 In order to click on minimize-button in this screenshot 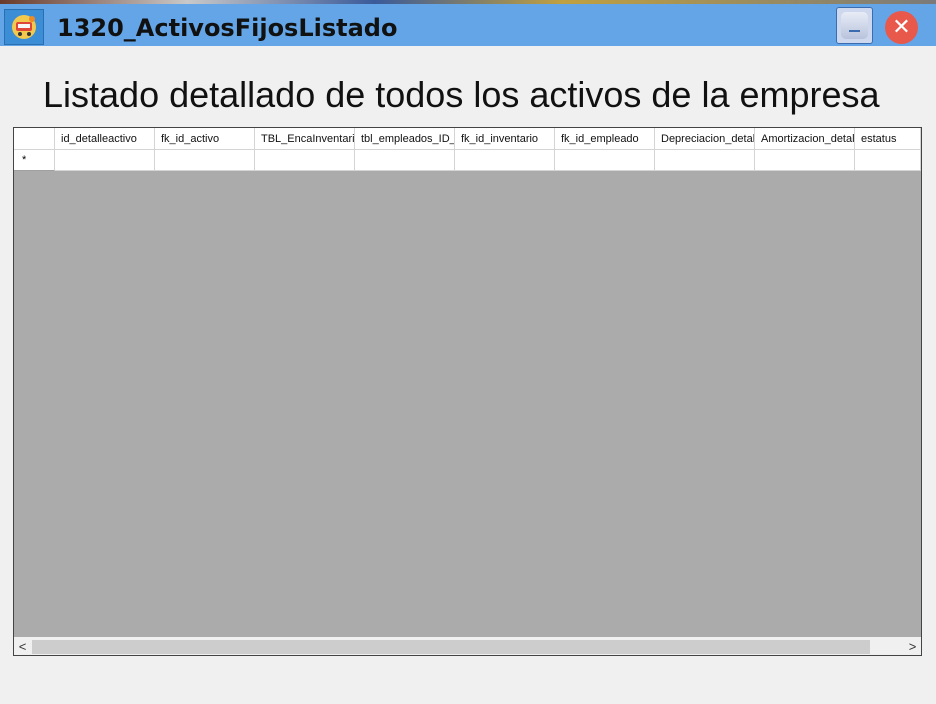, I will do `click(854, 25)`.